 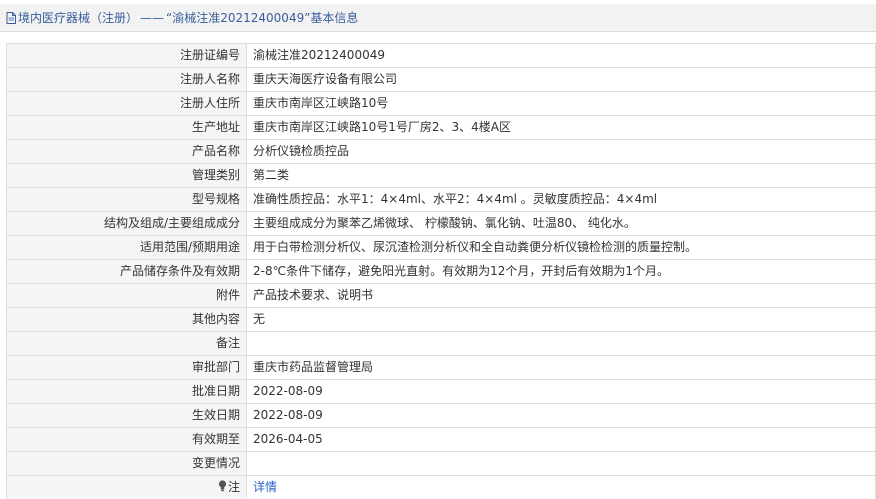 What do you see at coordinates (127, 320) in the screenshot?
I see `field-label: 其他内容` at bounding box center [127, 320].